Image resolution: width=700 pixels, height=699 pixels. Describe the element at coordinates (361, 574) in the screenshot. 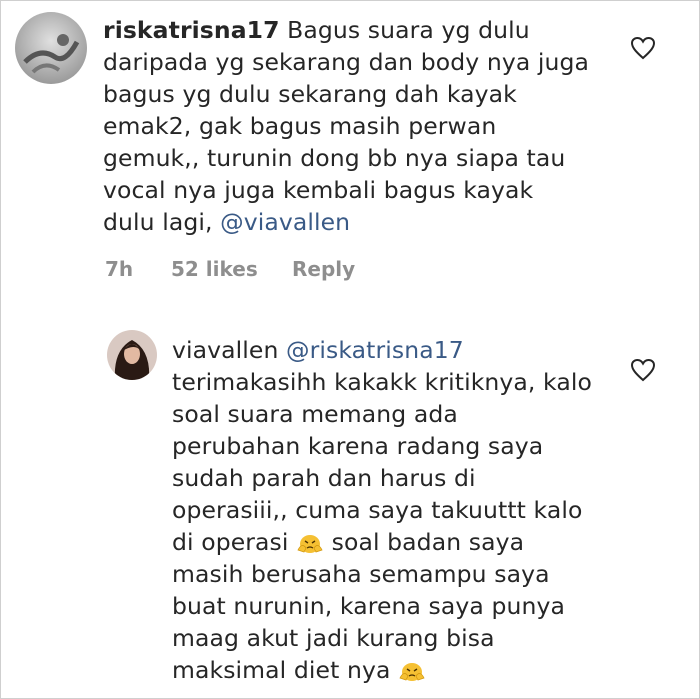

I see `reply-line: masih berusaha semampu saya` at that location.